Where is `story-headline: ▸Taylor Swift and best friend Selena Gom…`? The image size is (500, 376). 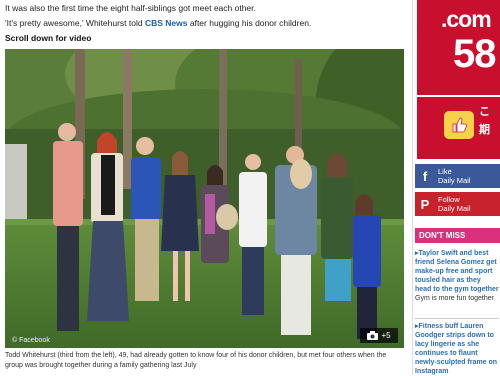 story-headline: ▸Taylor Swift and best friend Selena Gom… is located at coordinates (457, 271).